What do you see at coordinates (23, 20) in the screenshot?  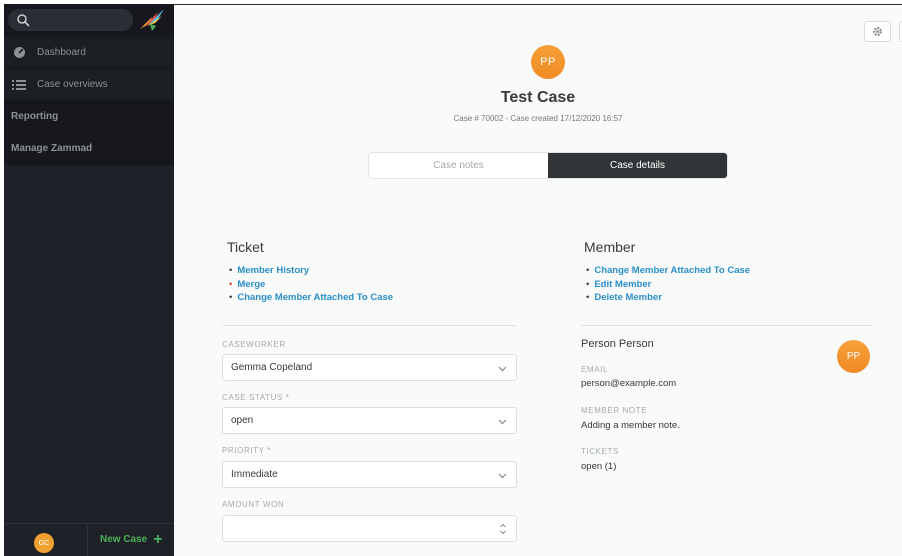 I see `search-icon` at bounding box center [23, 20].